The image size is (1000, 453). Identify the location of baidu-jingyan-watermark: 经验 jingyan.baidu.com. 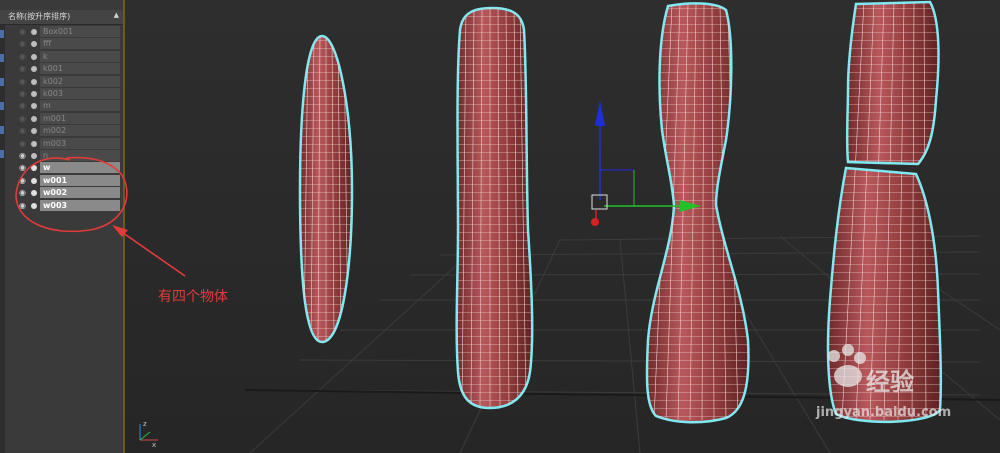
(904, 387).